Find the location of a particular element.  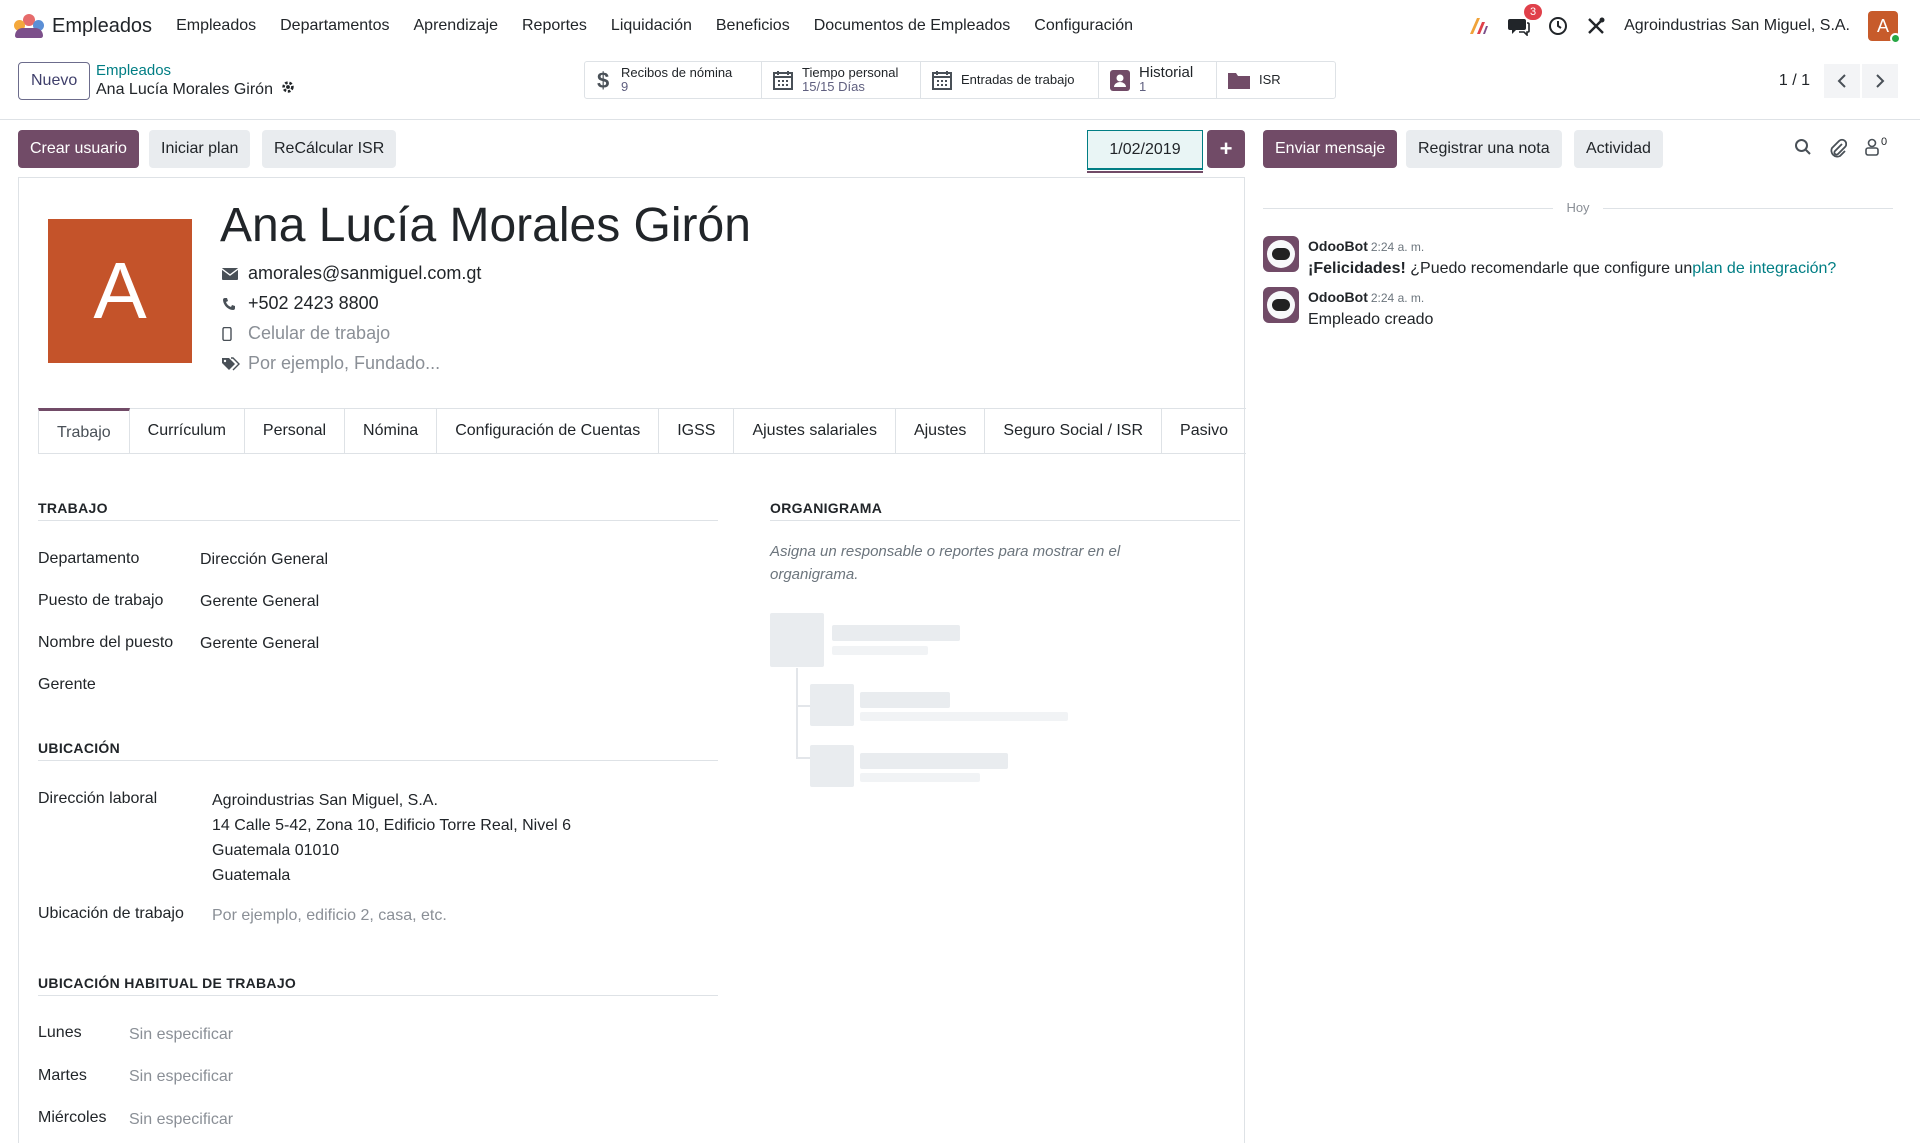

create-user-button: Crear usuario is located at coordinates (78, 149).